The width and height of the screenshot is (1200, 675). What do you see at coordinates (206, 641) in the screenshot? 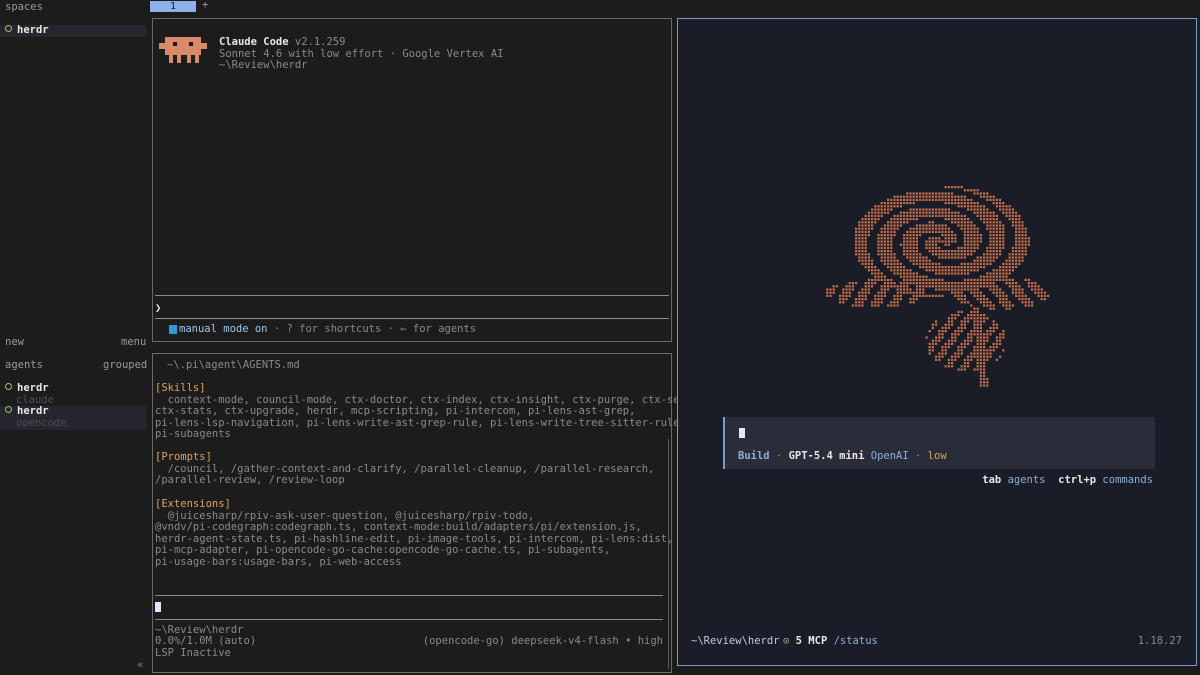
I see `context-usage: 0.0%/1.0M (auto)` at bounding box center [206, 641].